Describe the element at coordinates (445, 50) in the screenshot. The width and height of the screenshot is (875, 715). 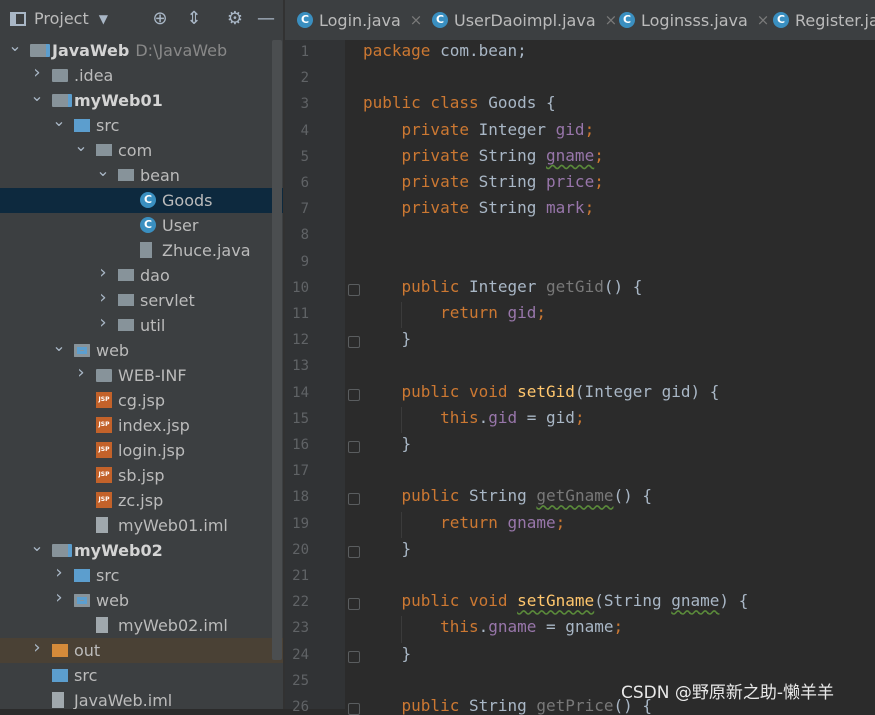
I see `code-line: package com.bean;` at that location.